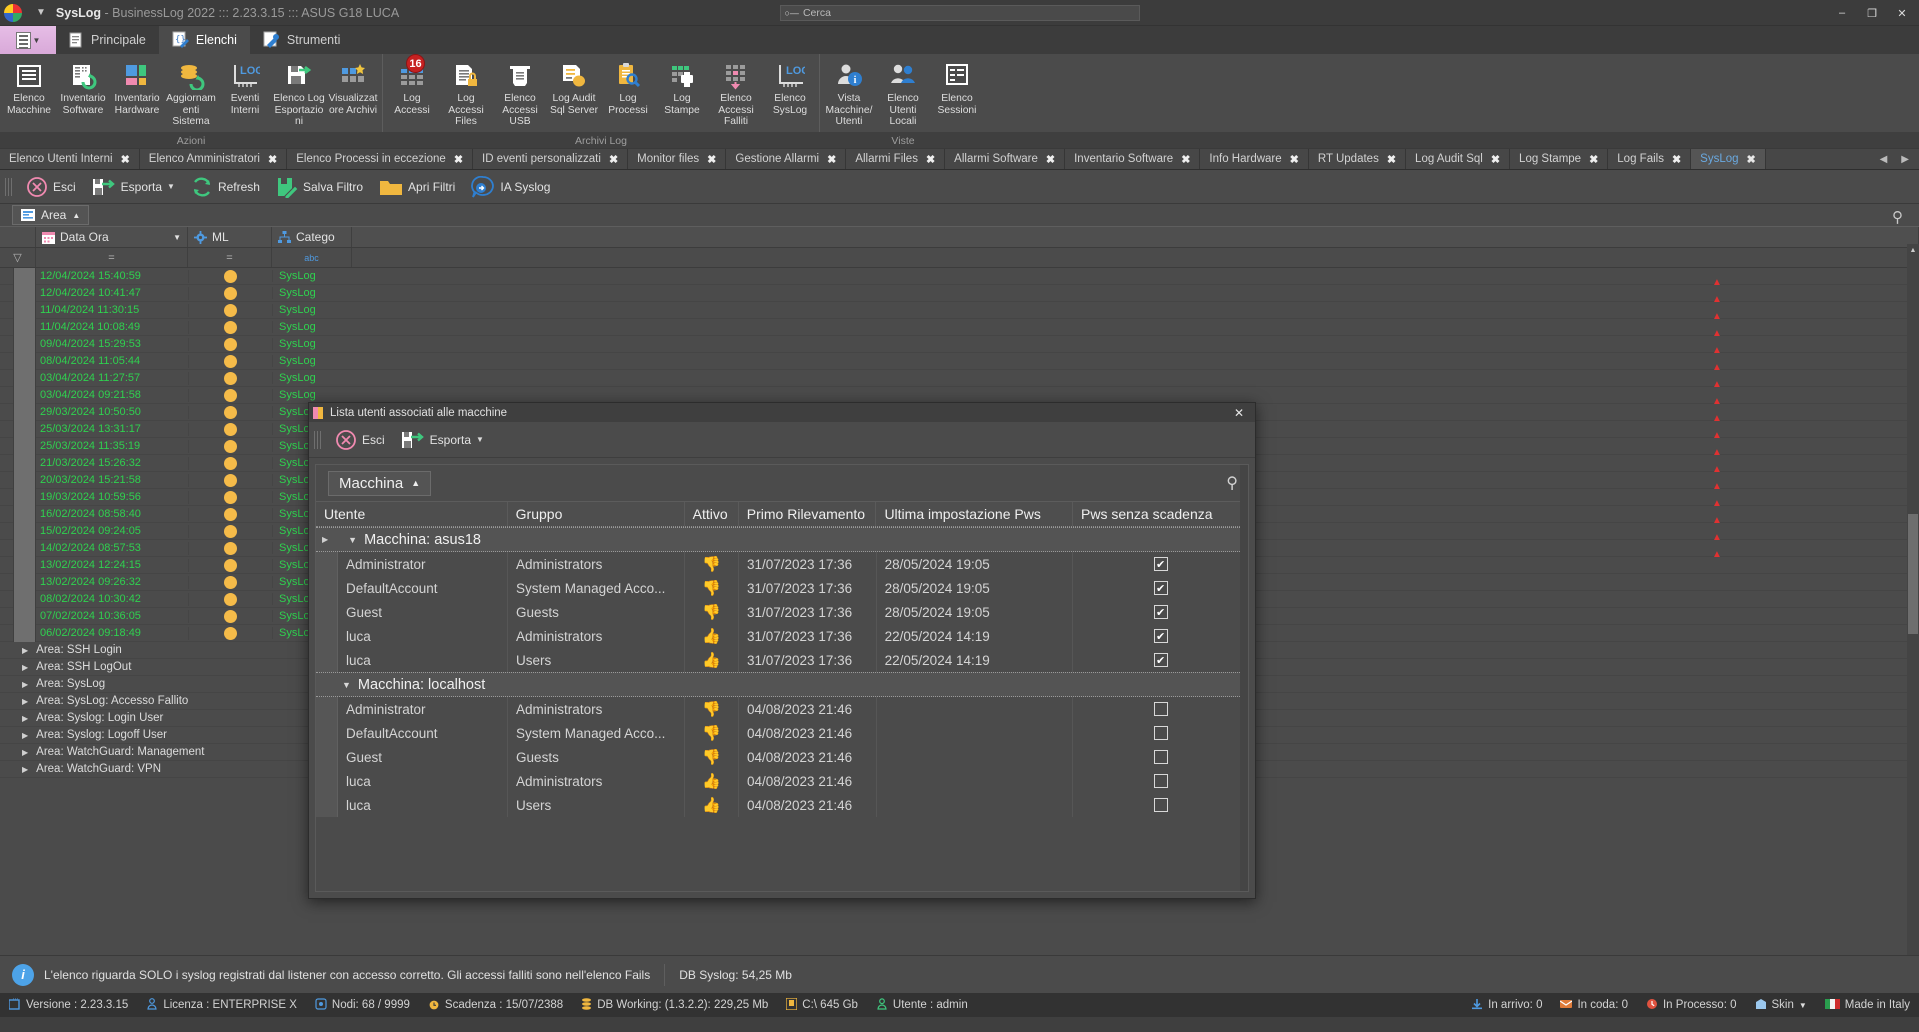 This screenshot has width=1919, height=1032. I want to click on ribbon-button-inventario-software: Inventario Software, so click(83, 93).